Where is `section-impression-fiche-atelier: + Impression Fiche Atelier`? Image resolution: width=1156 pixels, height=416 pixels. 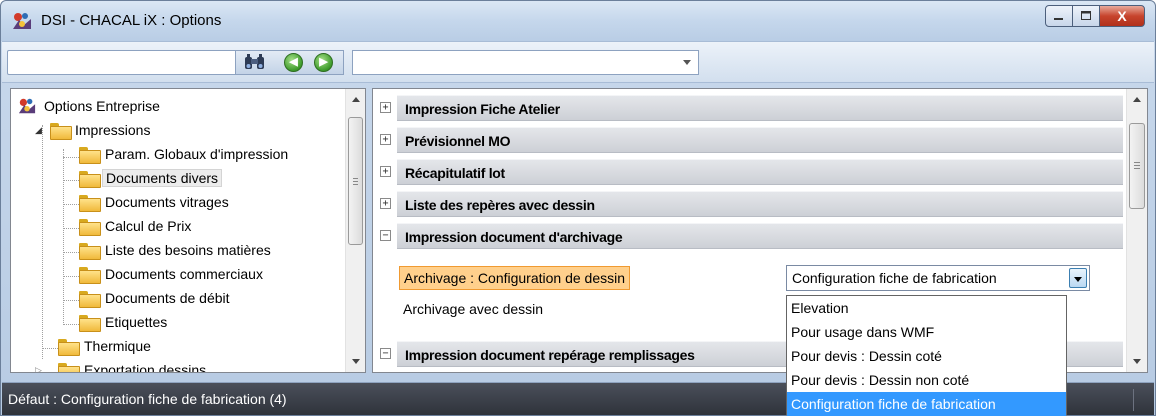 section-impression-fiche-atelier: + Impression Fiche Atelier is located at coordinates (749, 108).